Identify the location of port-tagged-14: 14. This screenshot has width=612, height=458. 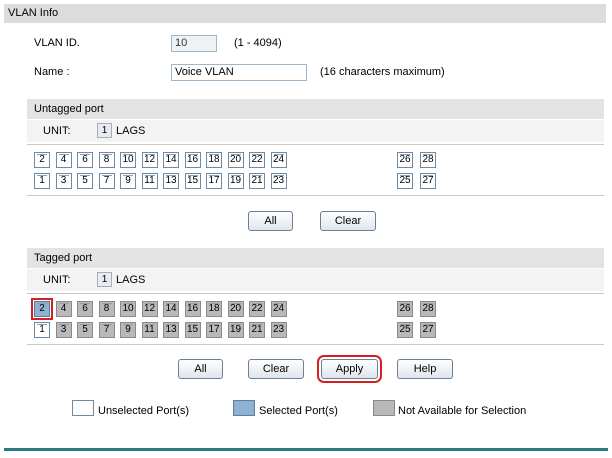
(171, 309).